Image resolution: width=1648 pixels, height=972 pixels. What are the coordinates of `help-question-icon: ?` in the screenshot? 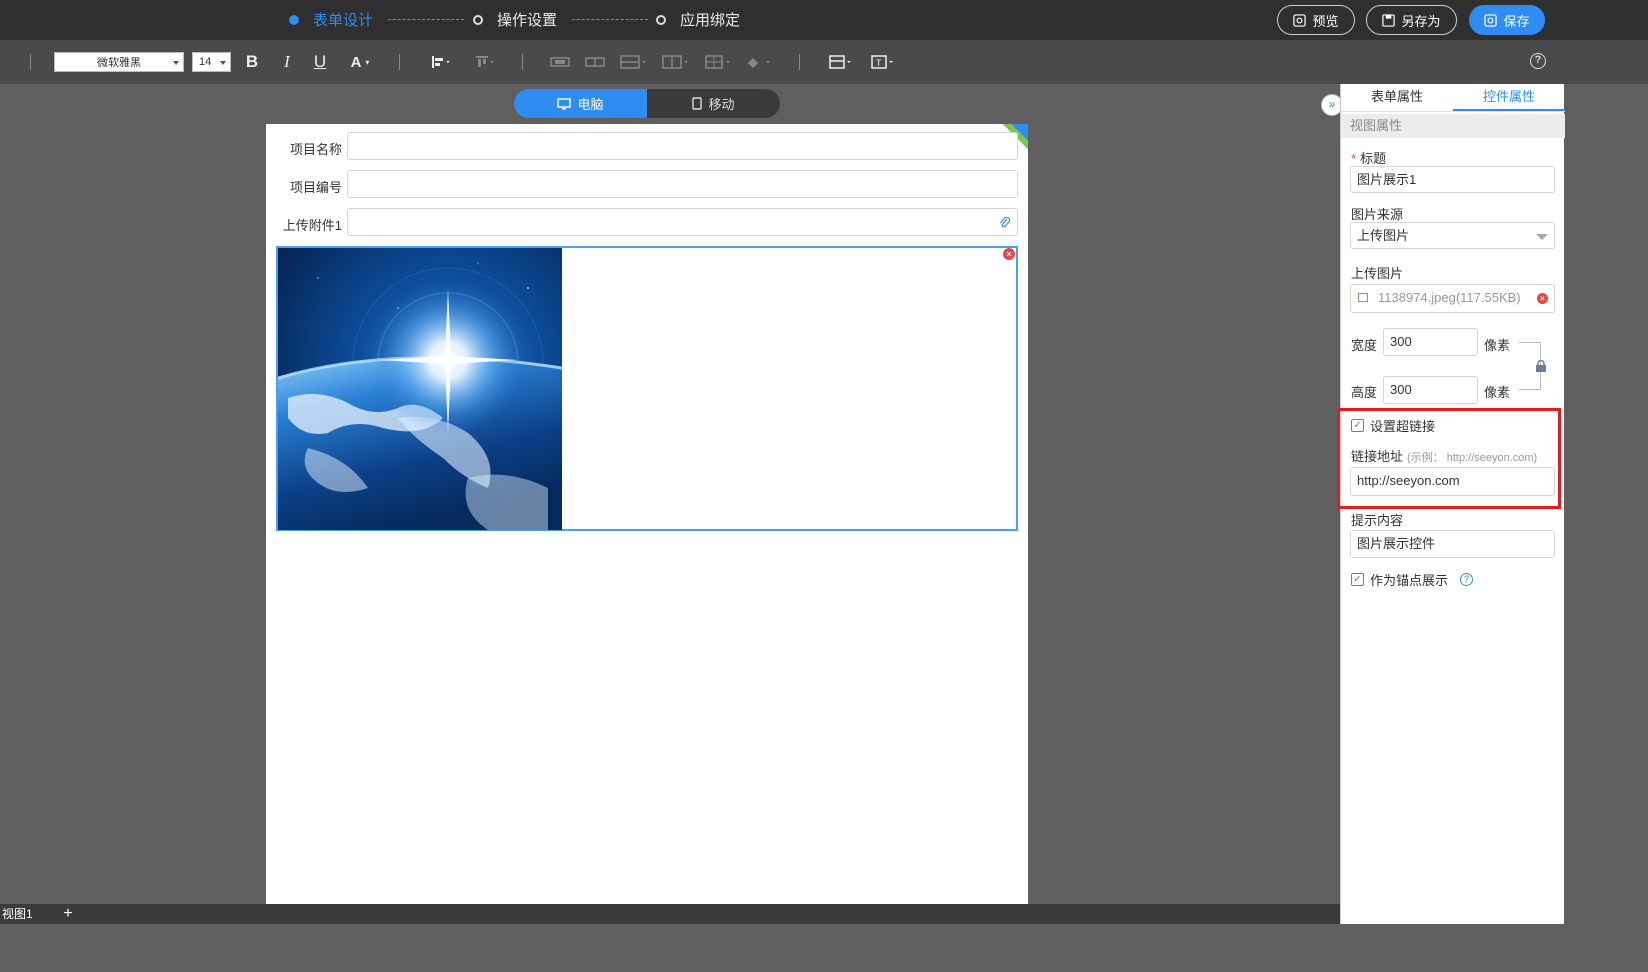 It's located at (1467, 579).